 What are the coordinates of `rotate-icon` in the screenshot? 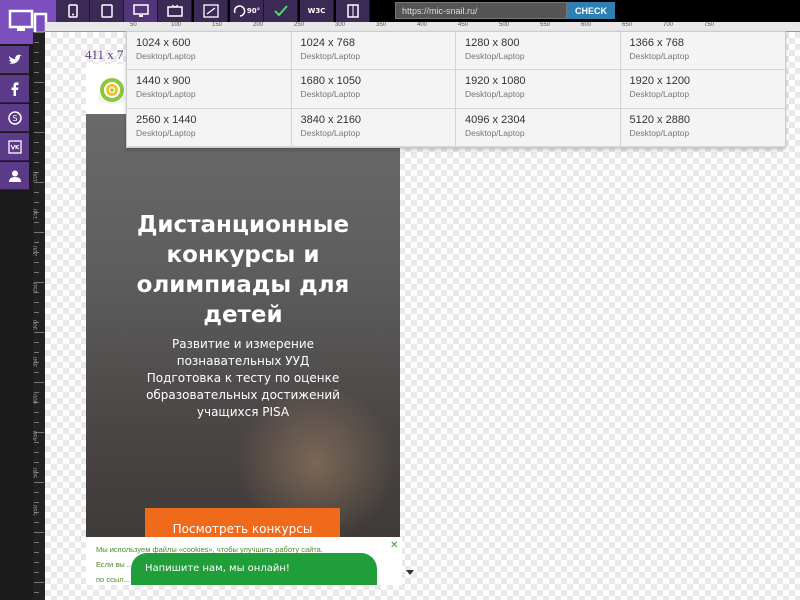 It's located at (240, 11).